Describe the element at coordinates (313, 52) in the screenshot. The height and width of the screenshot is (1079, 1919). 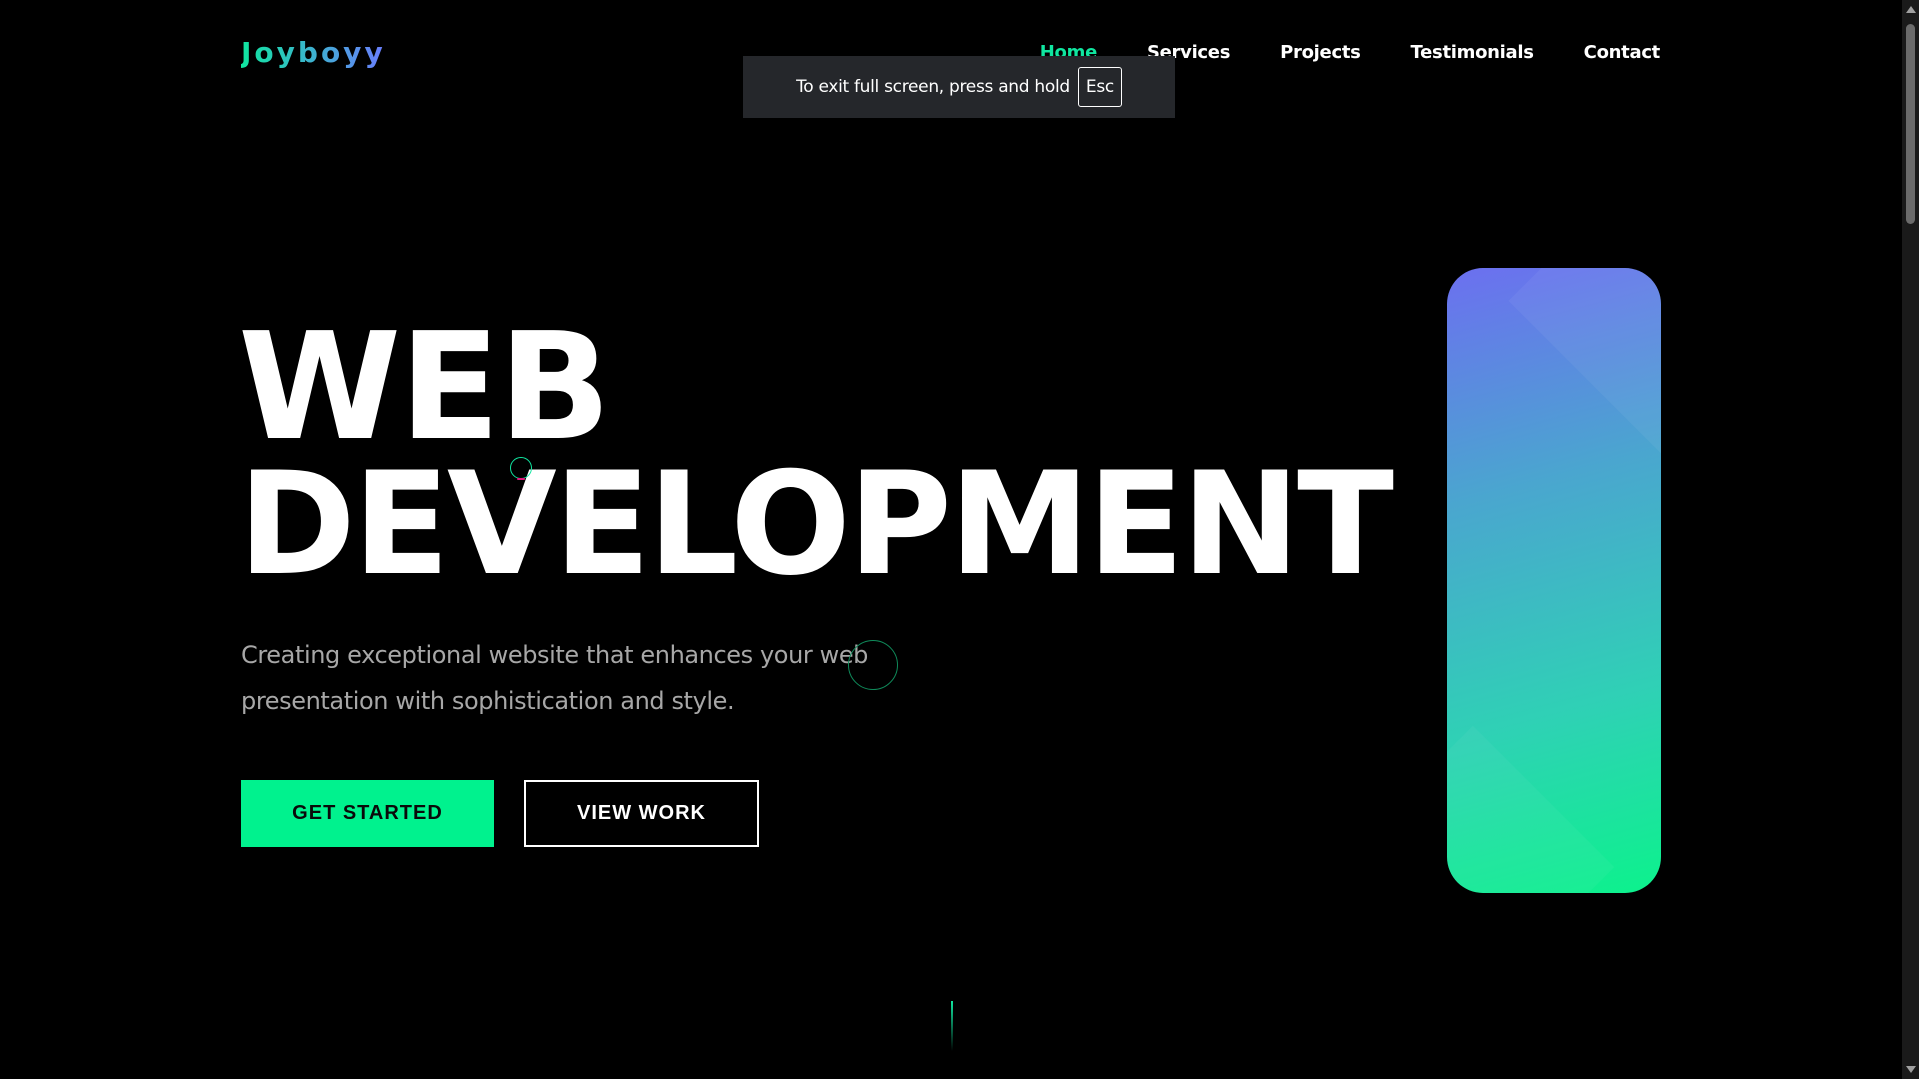
I see `brand-logo: Joyboyy` at that location.